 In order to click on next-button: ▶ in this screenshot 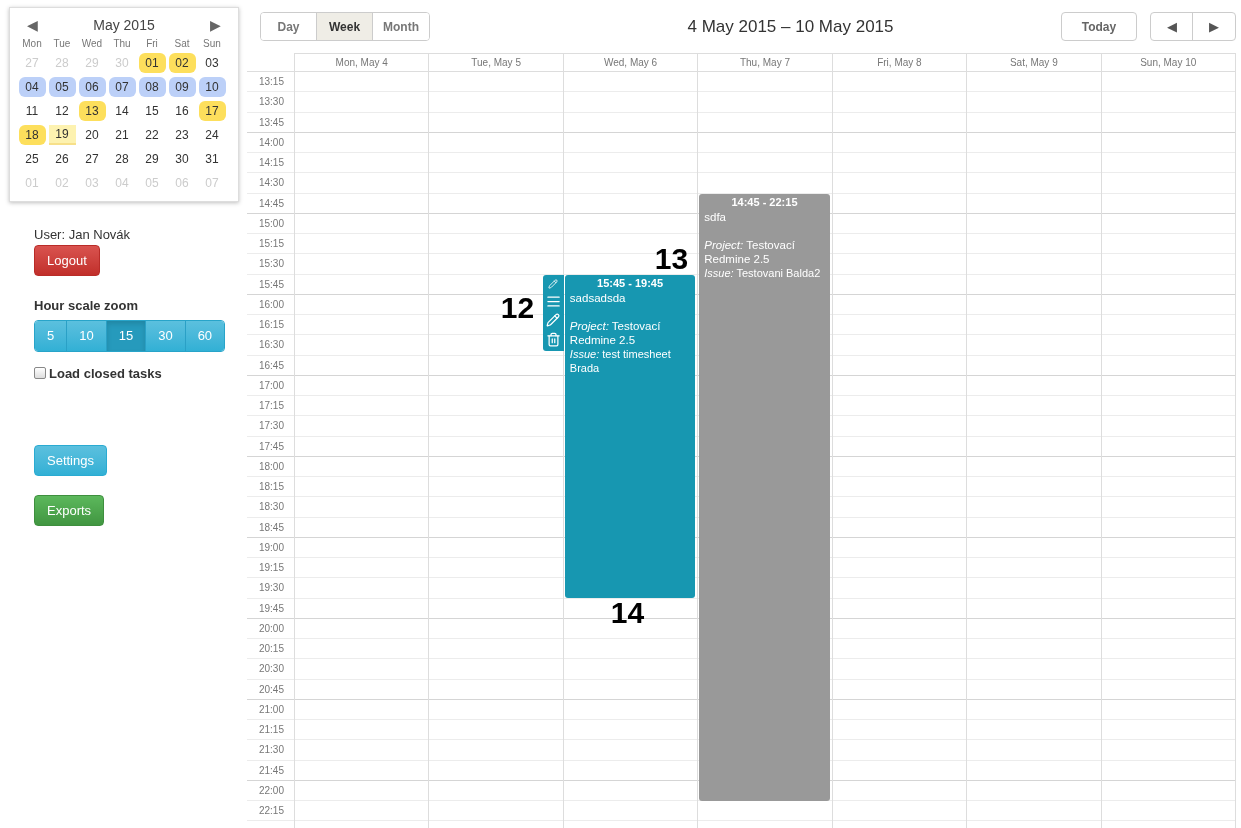, I will do `click(1214, 26)`.